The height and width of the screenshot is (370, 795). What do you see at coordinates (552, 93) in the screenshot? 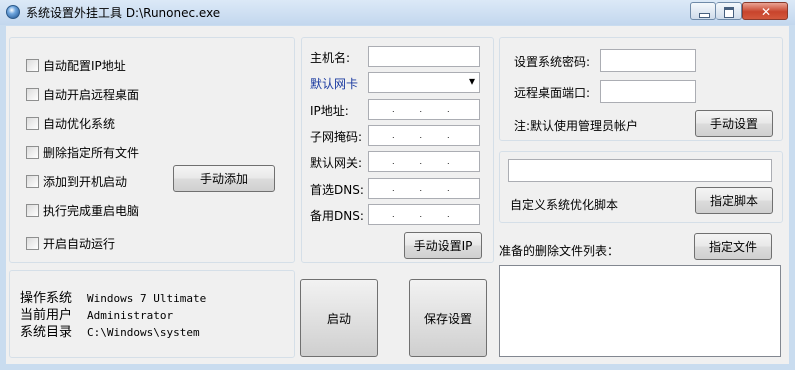
I see `port-label: 远程桌面端口:` at bounding box center [552, 93].